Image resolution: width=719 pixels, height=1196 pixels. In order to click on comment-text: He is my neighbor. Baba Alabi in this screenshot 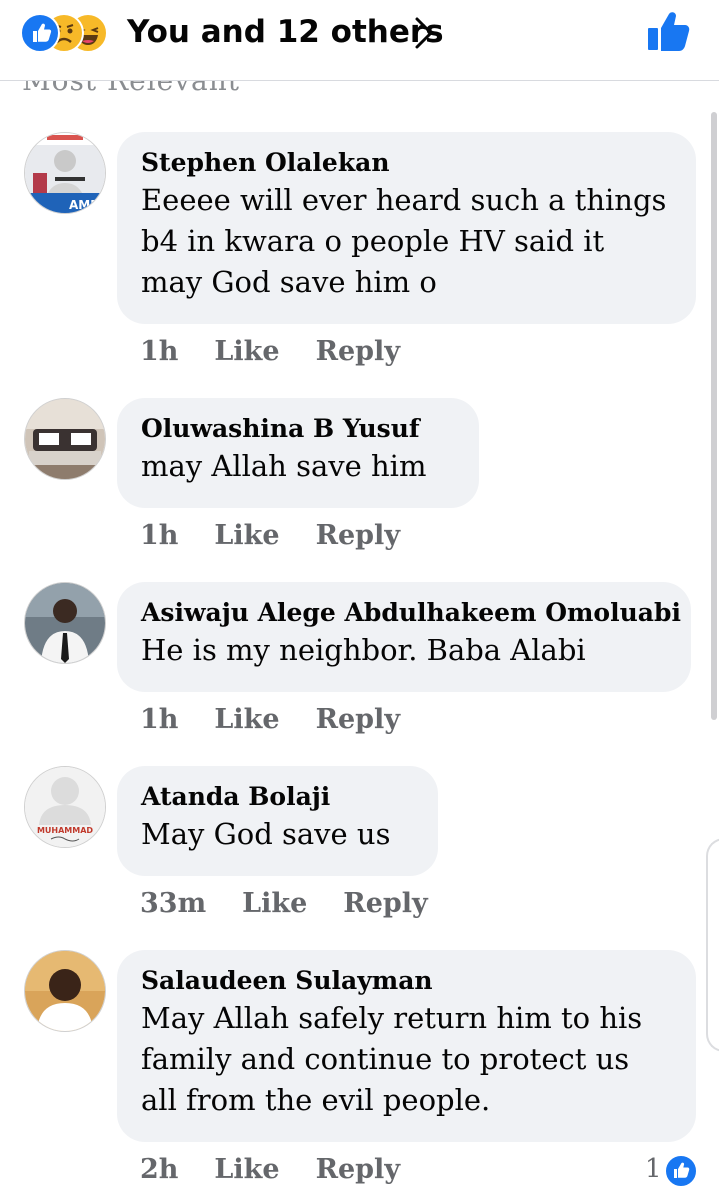, I will do `click(363, 650)`.